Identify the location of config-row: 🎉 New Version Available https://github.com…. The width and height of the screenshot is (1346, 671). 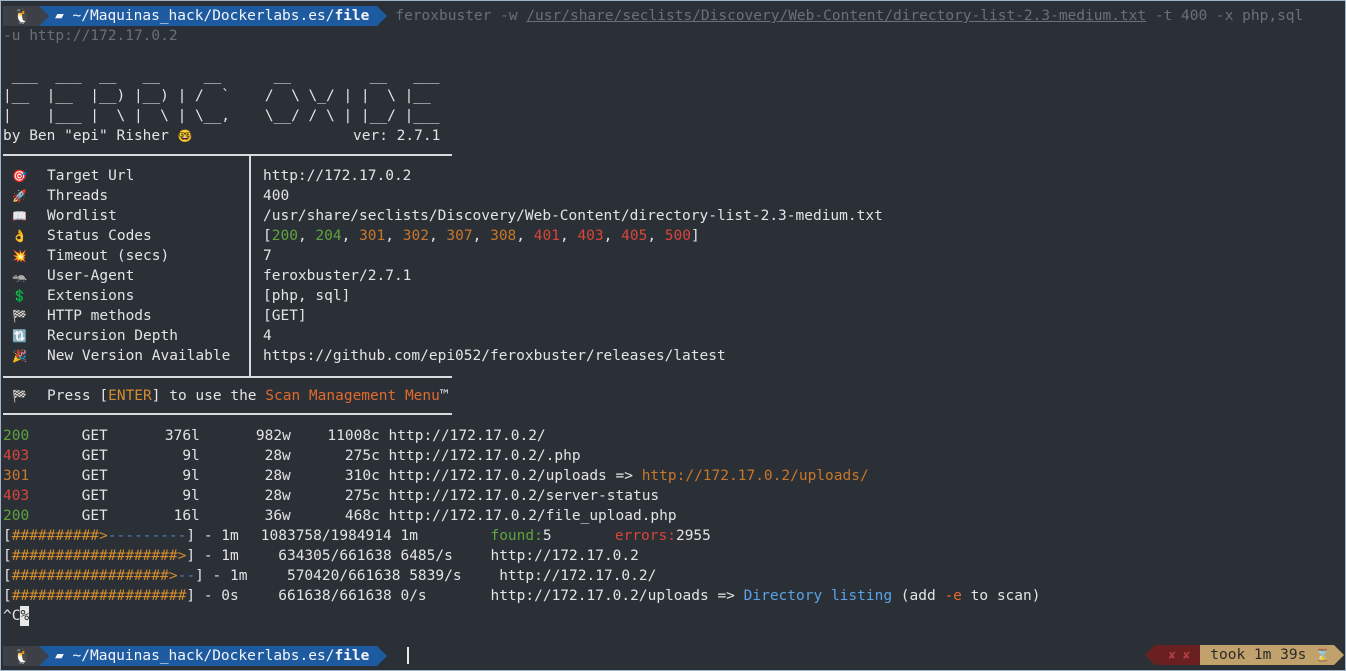
(364, 356).